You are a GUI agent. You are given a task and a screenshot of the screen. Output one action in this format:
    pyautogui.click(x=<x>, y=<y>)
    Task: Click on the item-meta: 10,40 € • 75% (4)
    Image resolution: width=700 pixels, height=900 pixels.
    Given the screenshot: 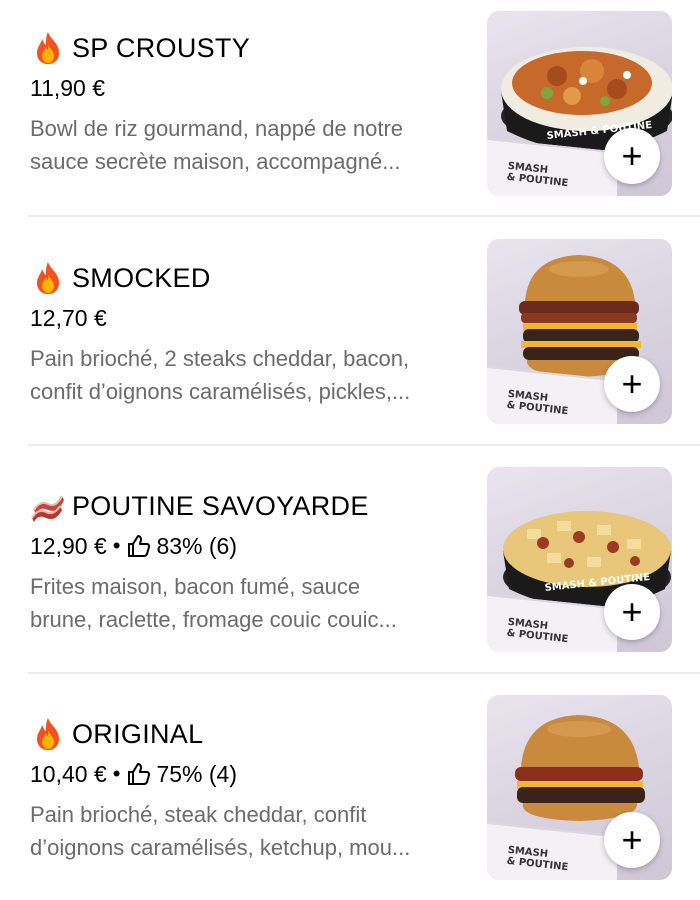 What is the action you would take?
    pyautogui.click(x=250, y=774)
    